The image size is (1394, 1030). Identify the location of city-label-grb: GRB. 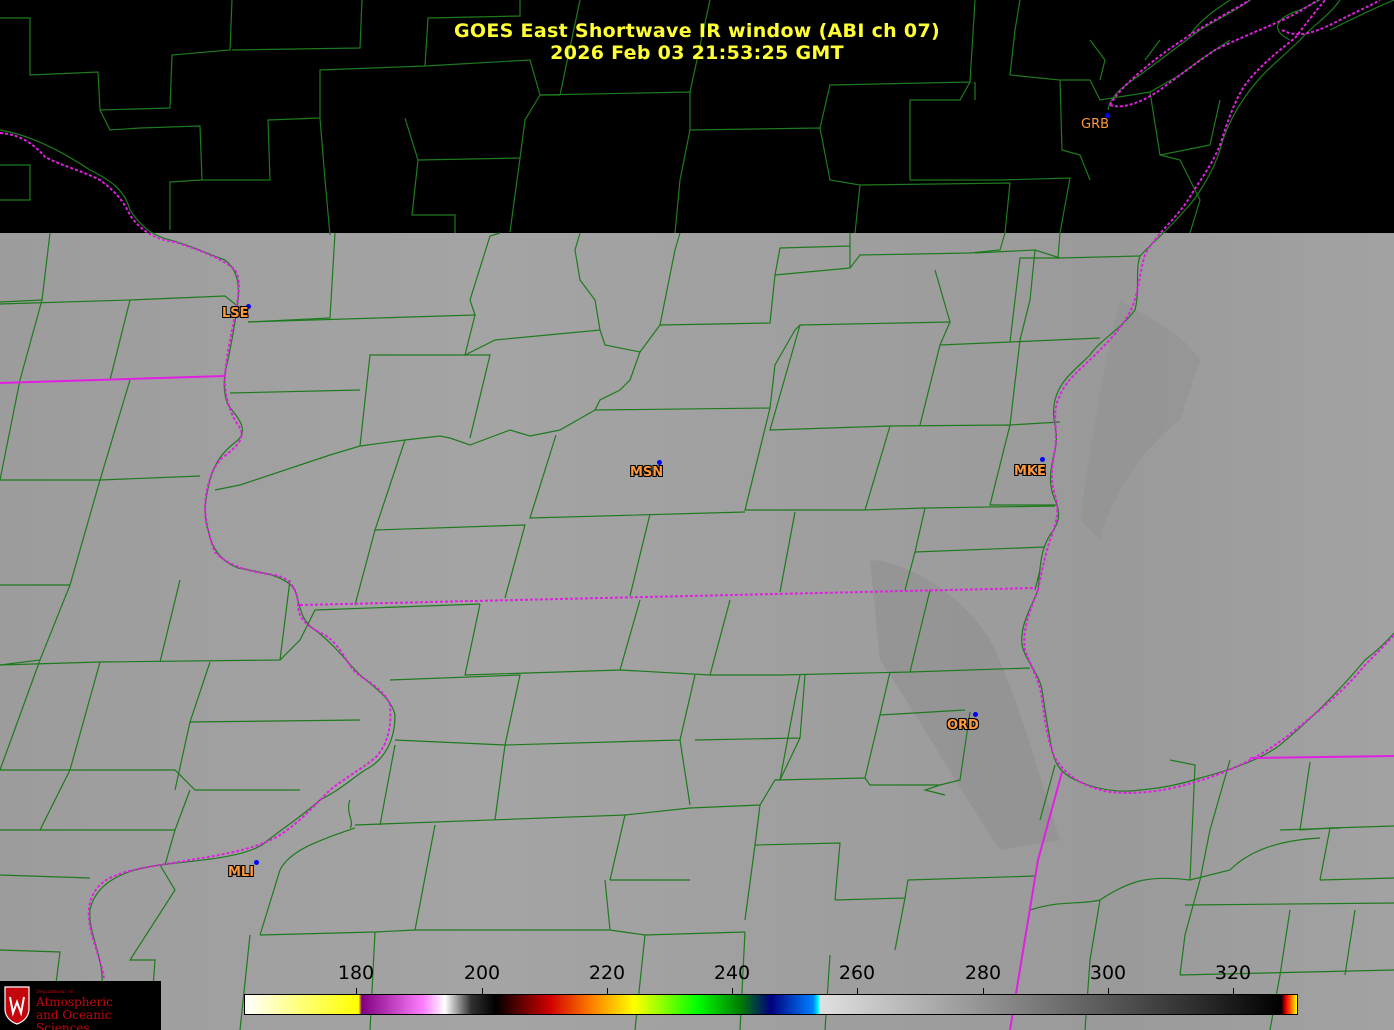
(1095, 124).